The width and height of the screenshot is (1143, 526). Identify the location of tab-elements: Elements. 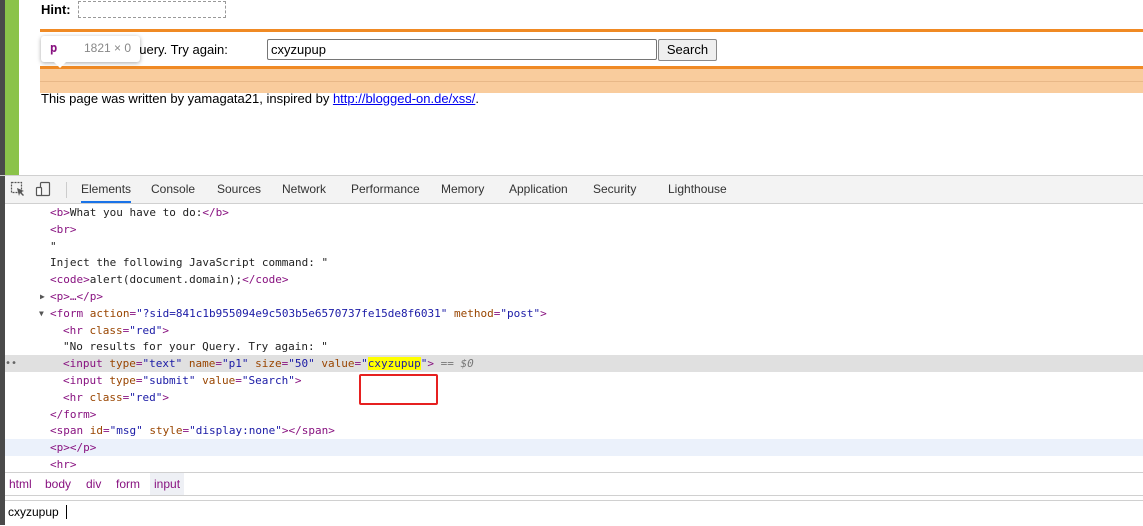
(106, 189).